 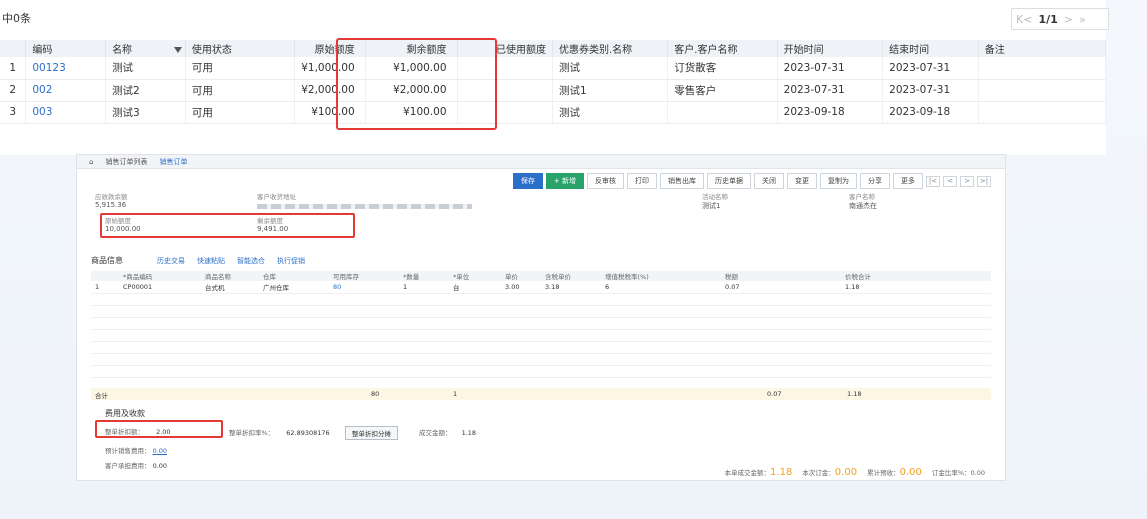 I want to click on col-code: 编码, so click(x=66, y=48).